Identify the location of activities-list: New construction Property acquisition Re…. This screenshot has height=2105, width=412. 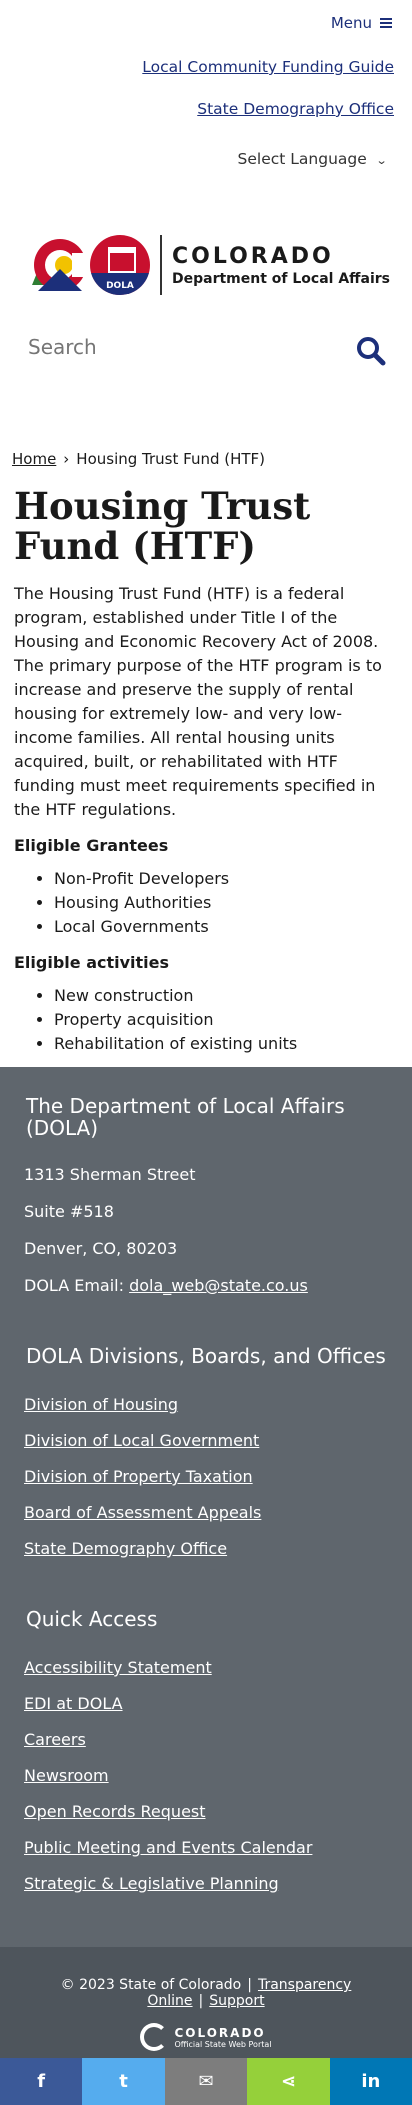
(206, 1020).